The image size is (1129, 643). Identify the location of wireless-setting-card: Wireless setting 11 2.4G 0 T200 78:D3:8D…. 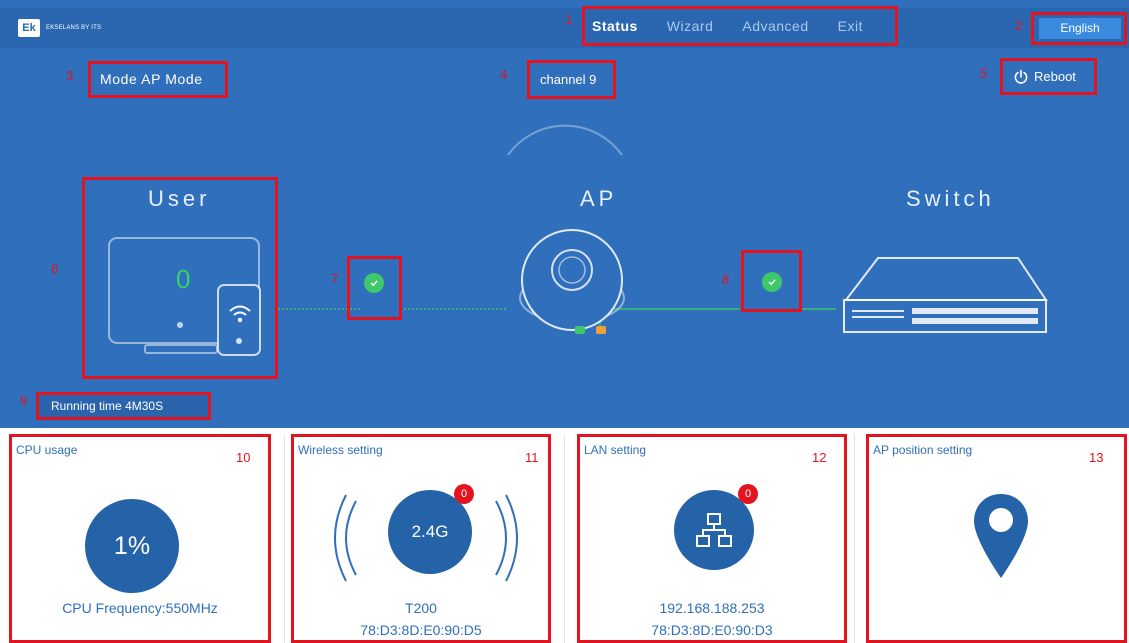
(421, 538).